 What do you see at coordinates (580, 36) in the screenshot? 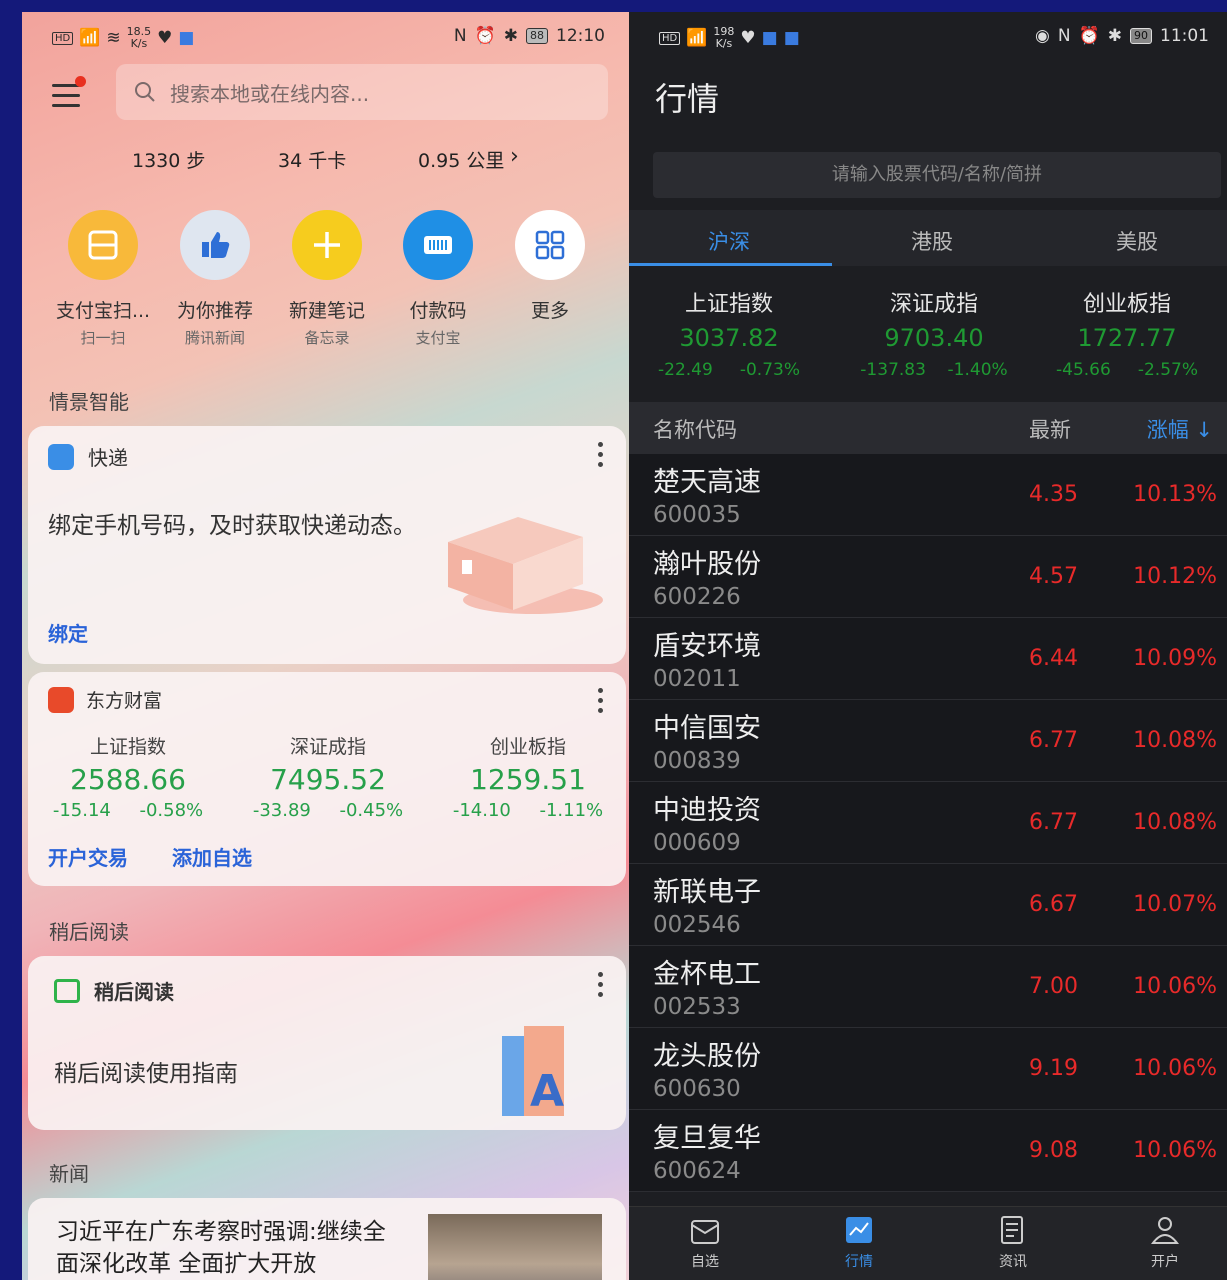
I see `clock: 12:10` at bounding box center [580, 36].